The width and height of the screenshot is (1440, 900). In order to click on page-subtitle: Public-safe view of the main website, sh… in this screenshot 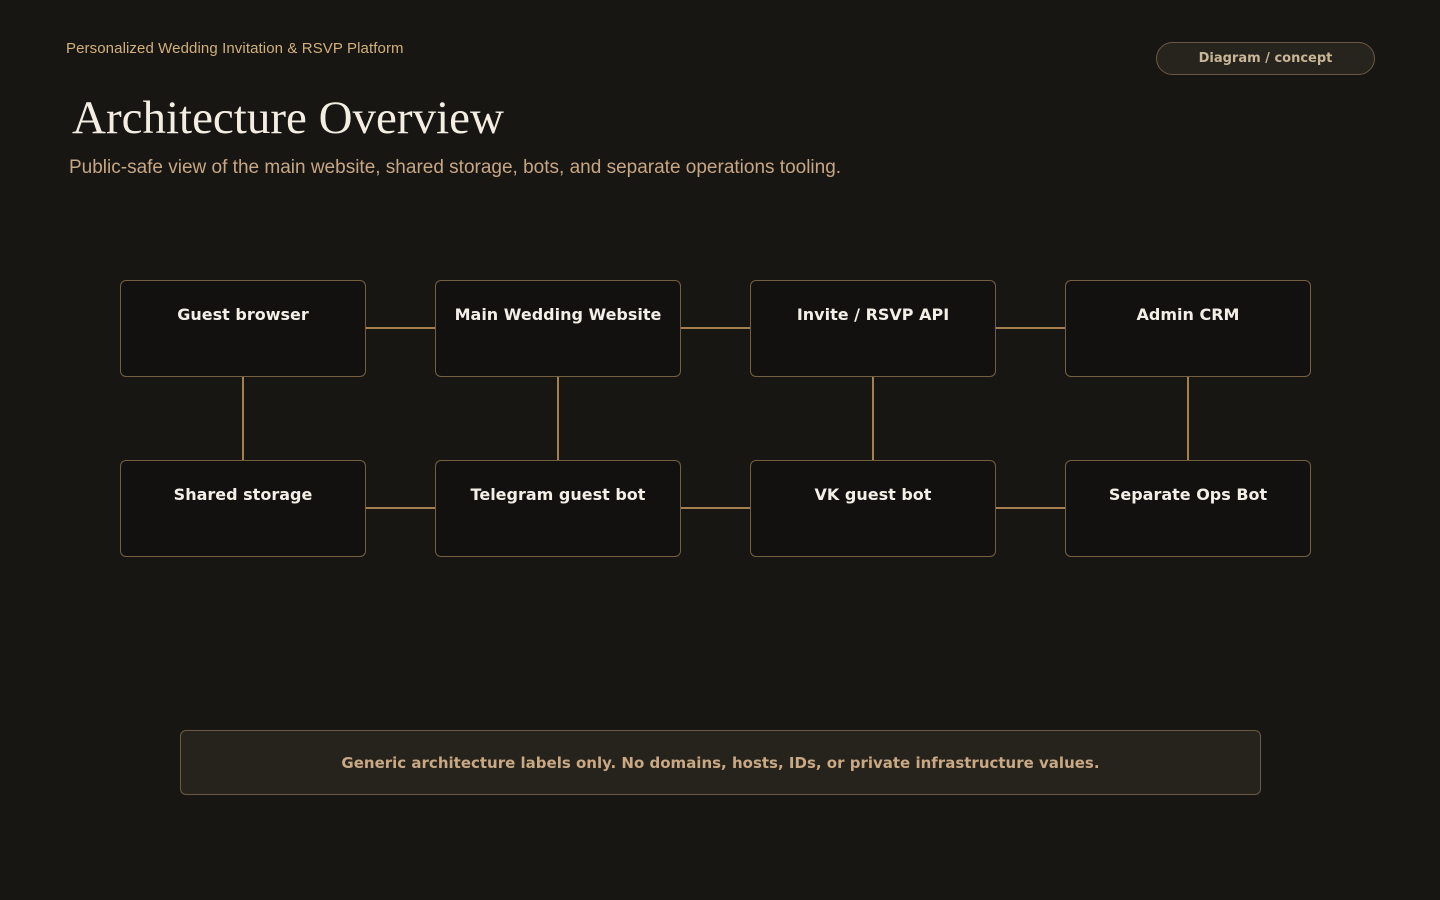, I will do `click(455, 167)`.